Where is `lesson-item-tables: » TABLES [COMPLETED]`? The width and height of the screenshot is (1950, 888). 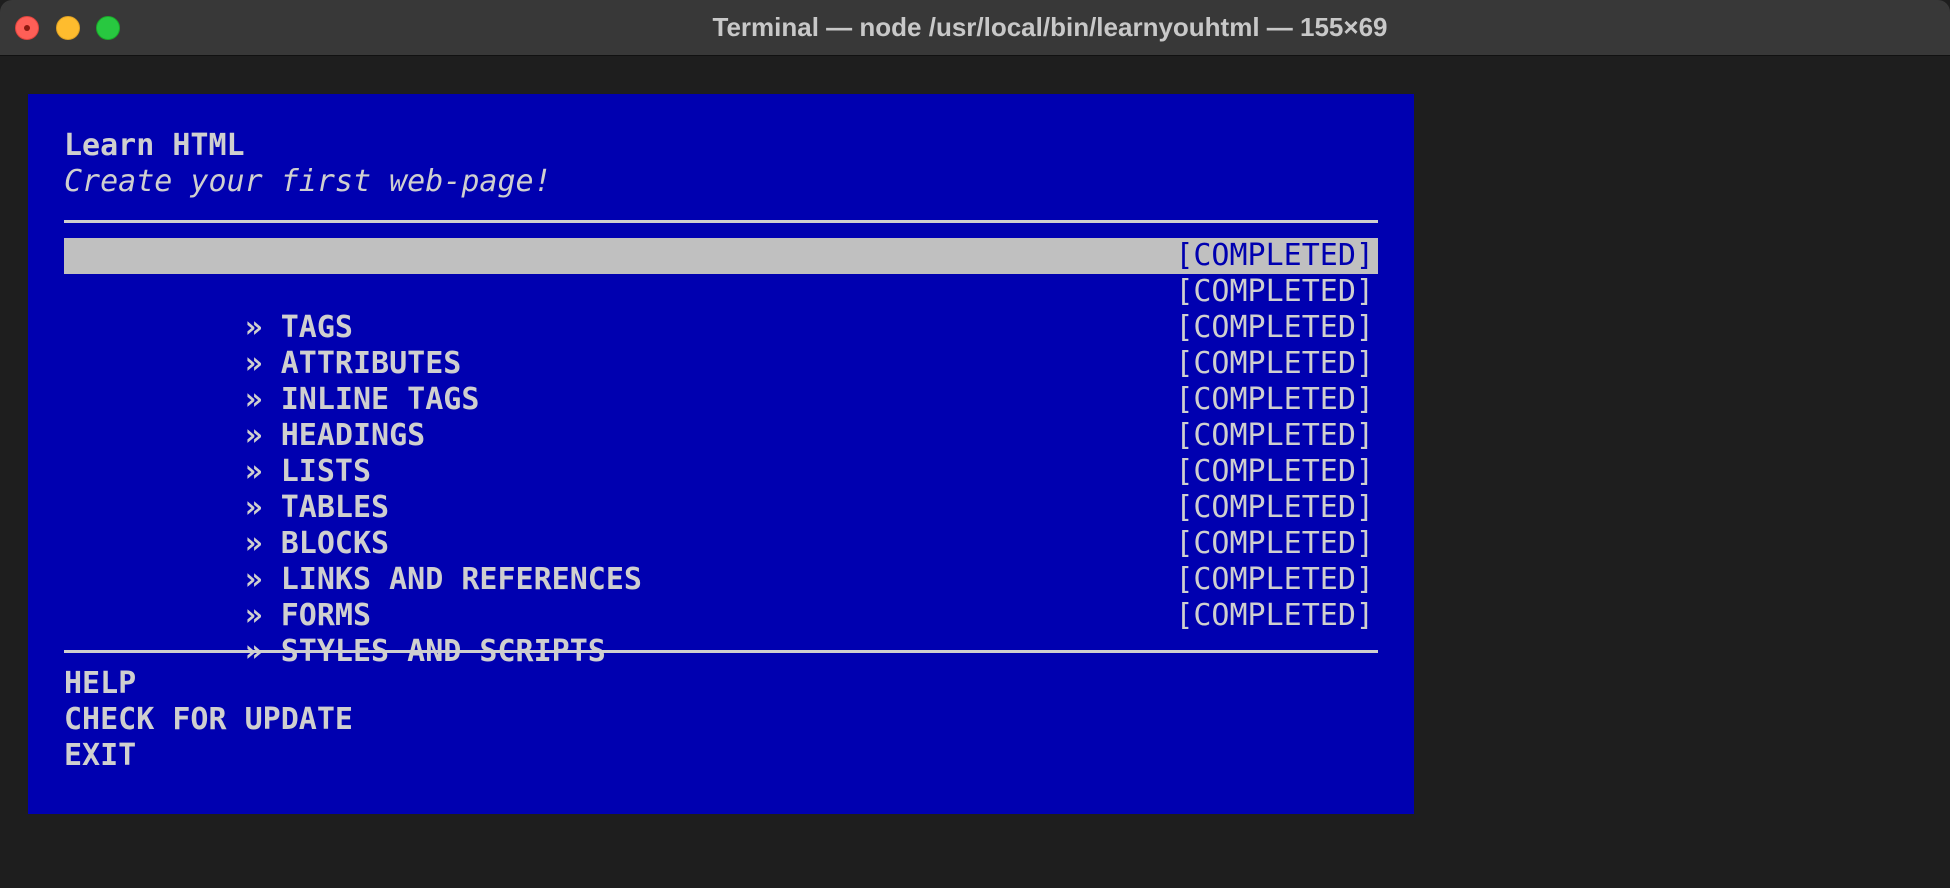 lesson-item-tables: » TABLES [COMPLETED] is located at coordinates (721, 489).